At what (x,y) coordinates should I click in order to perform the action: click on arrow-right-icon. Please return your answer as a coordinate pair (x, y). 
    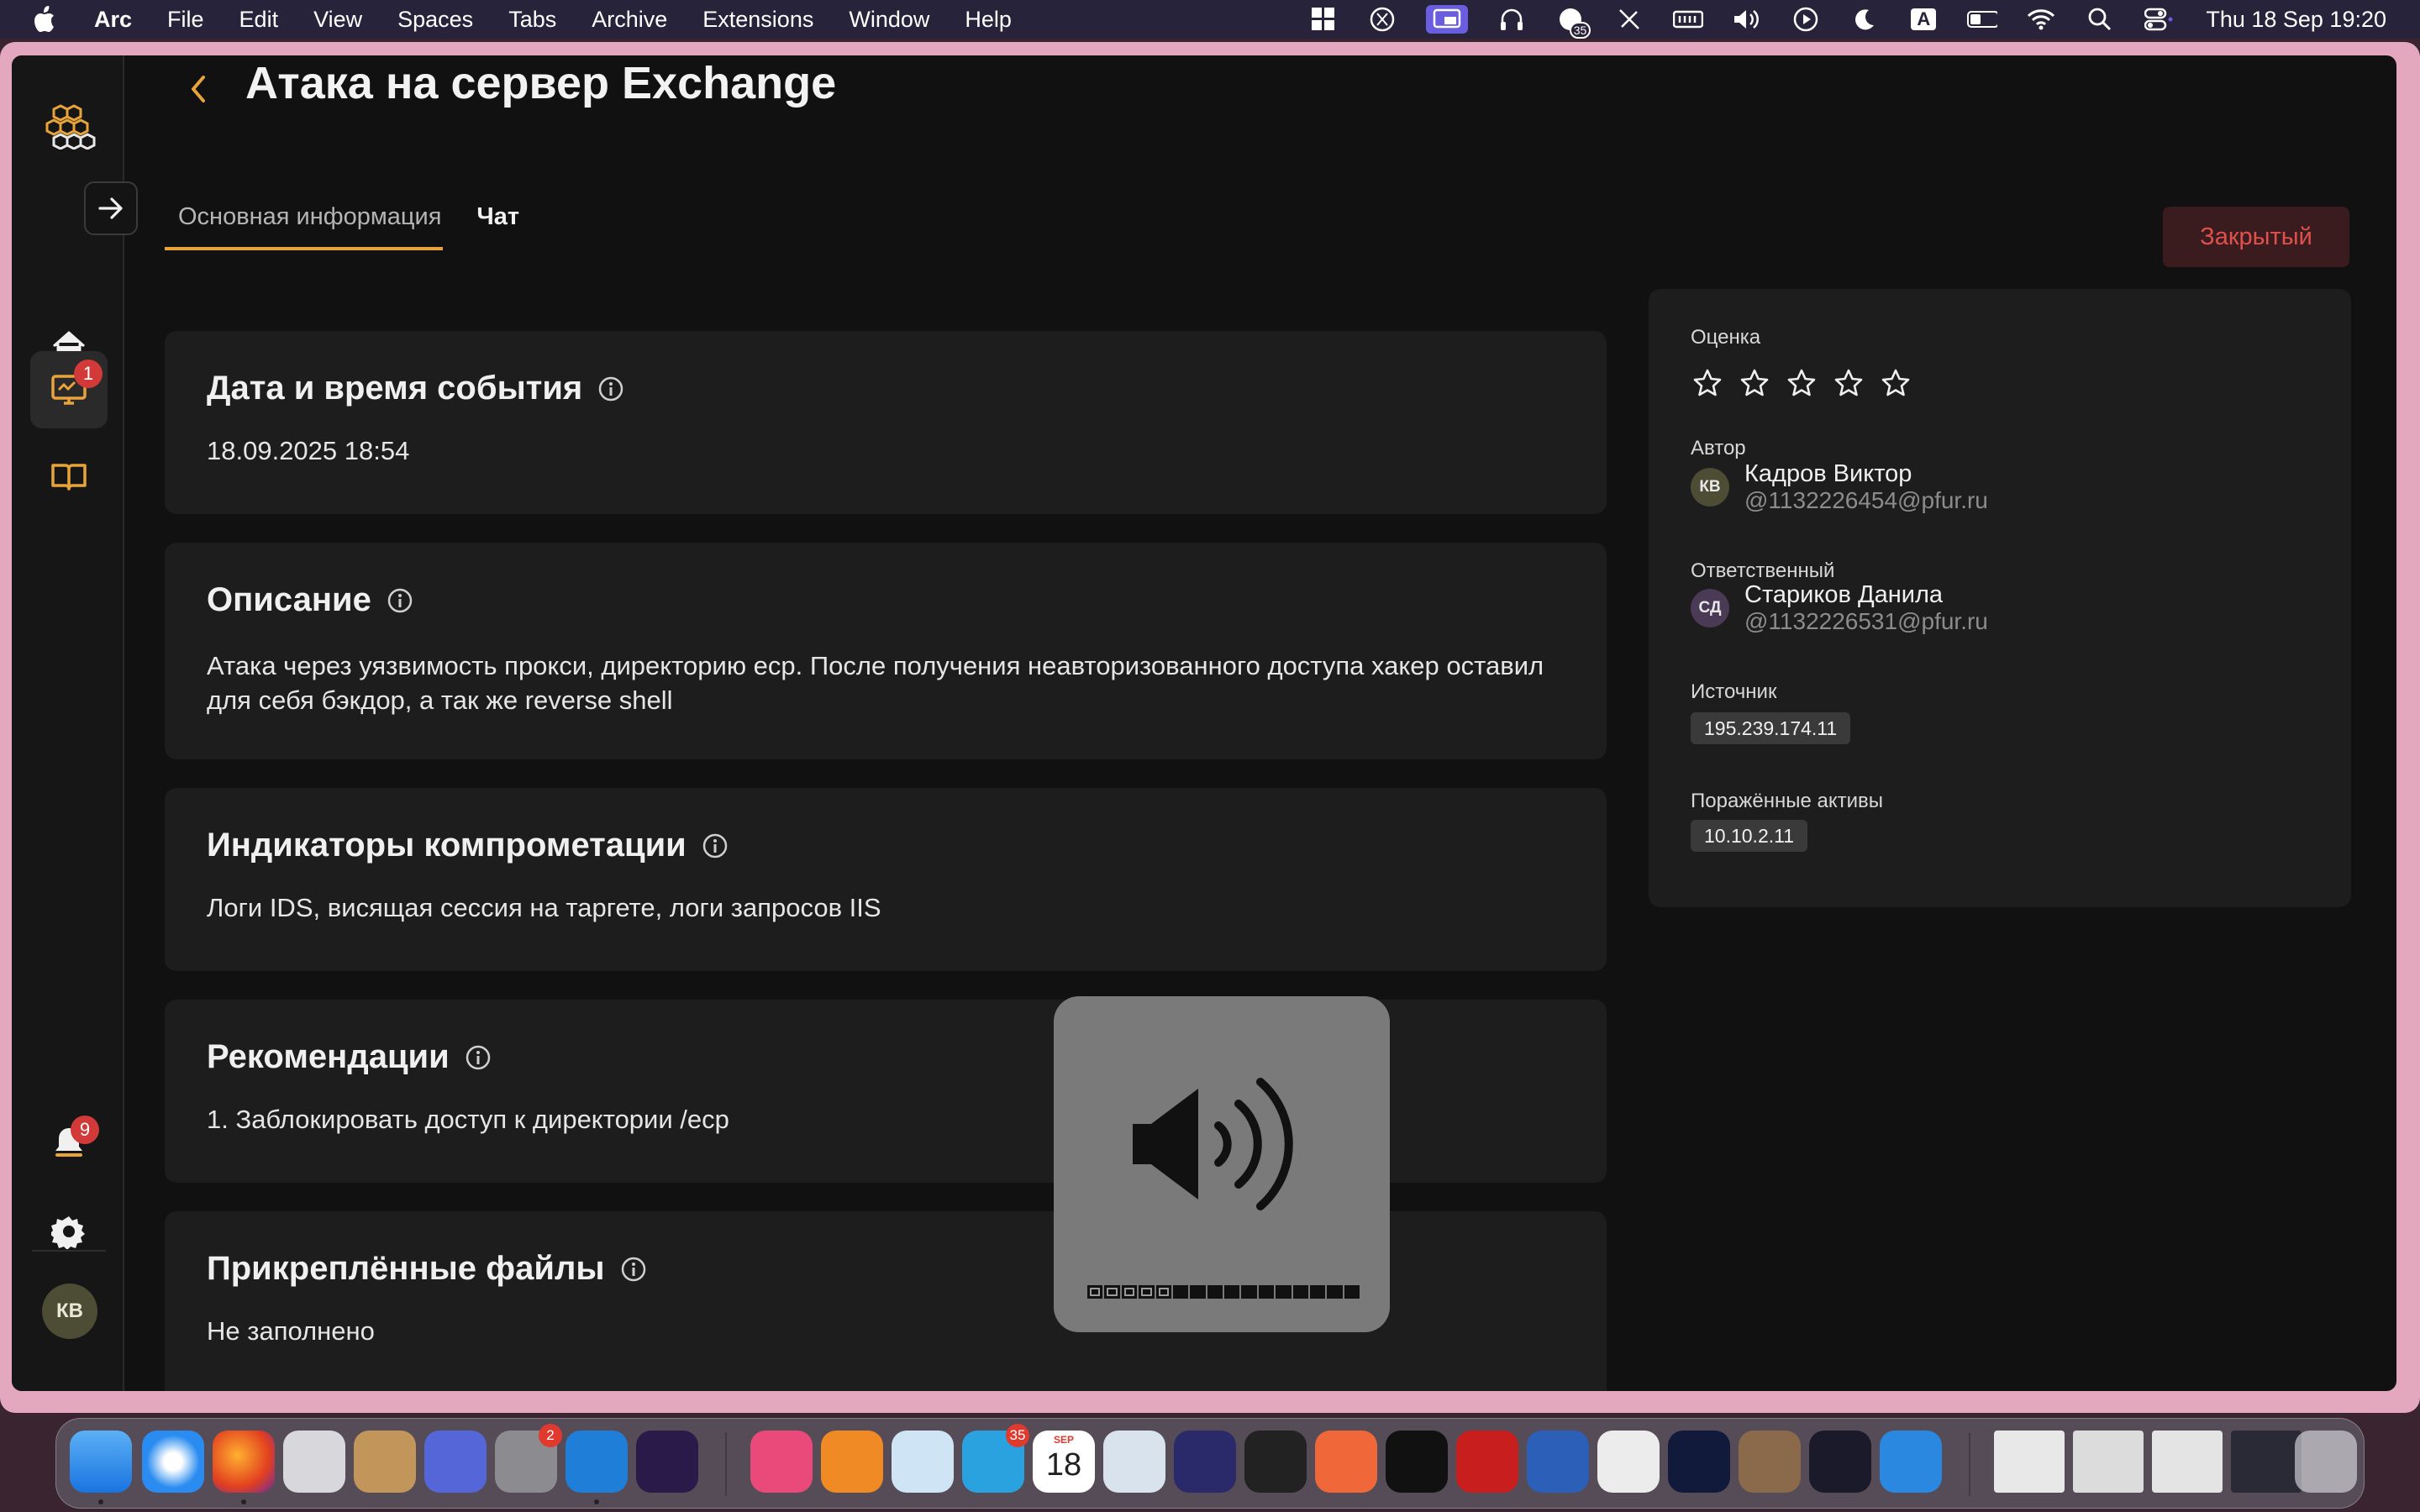
    Looking at the image, I should click on (110, 208).